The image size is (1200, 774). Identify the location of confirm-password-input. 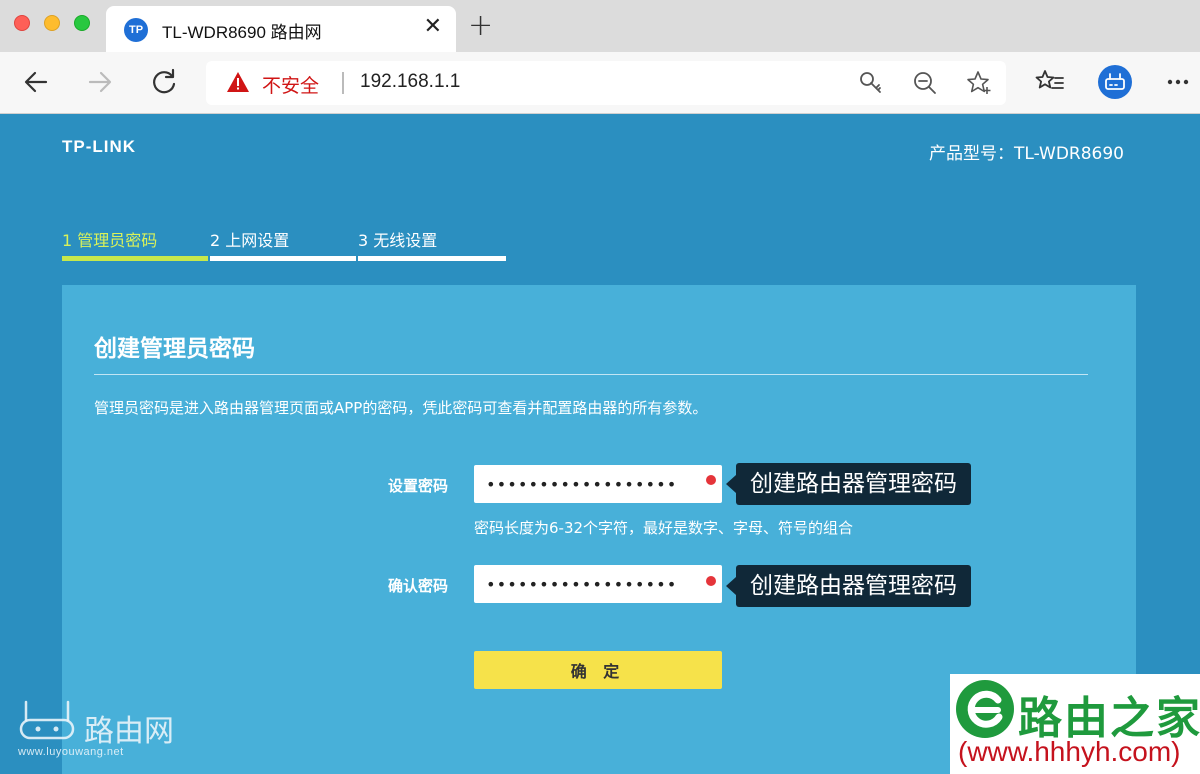
(598, 584).